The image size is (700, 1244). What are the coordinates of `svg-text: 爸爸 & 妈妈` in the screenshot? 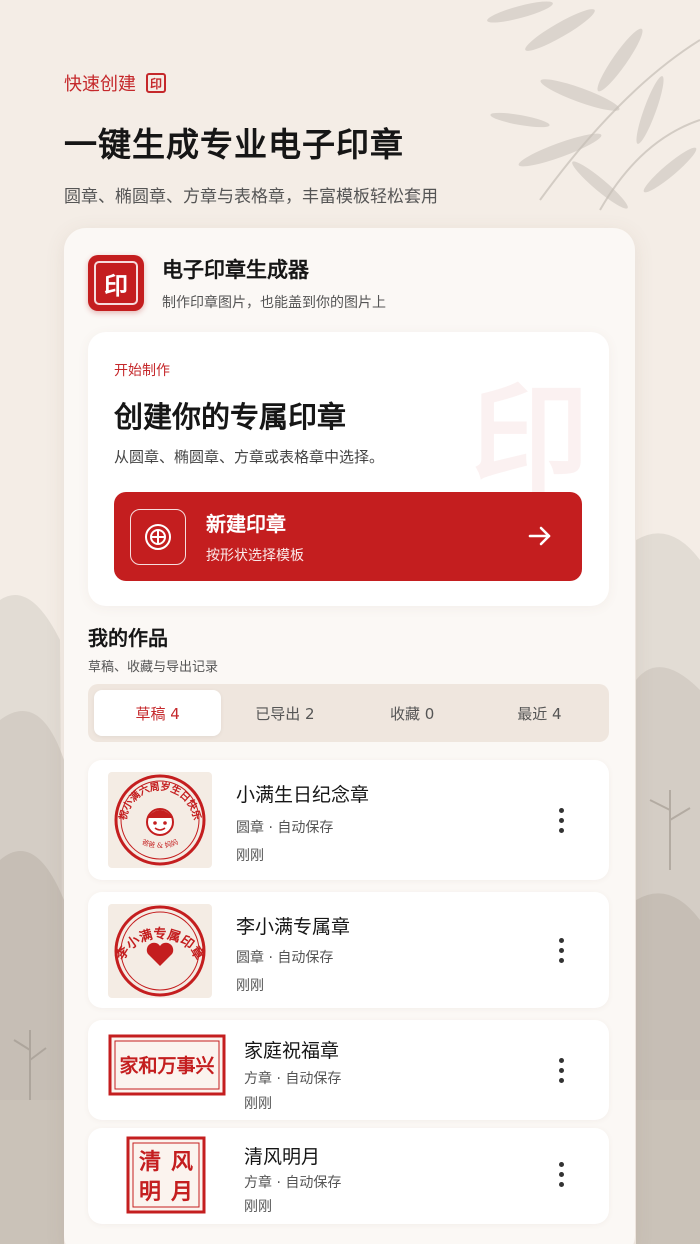 It's located at (160, 843).